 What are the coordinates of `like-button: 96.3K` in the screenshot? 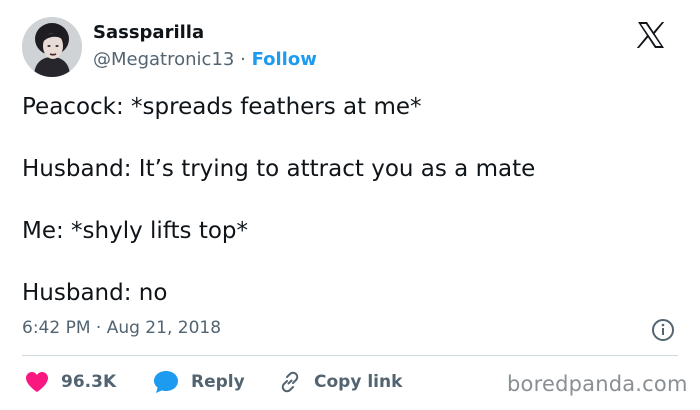 It's located at (70, 382).